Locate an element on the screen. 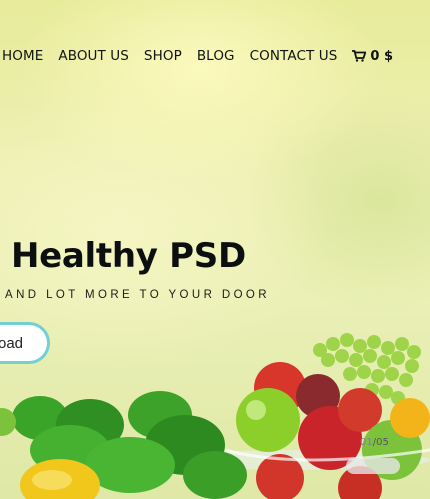 The width and height of the screenshot is (430, 499). cart-icon is located at coordinates (359, 56).